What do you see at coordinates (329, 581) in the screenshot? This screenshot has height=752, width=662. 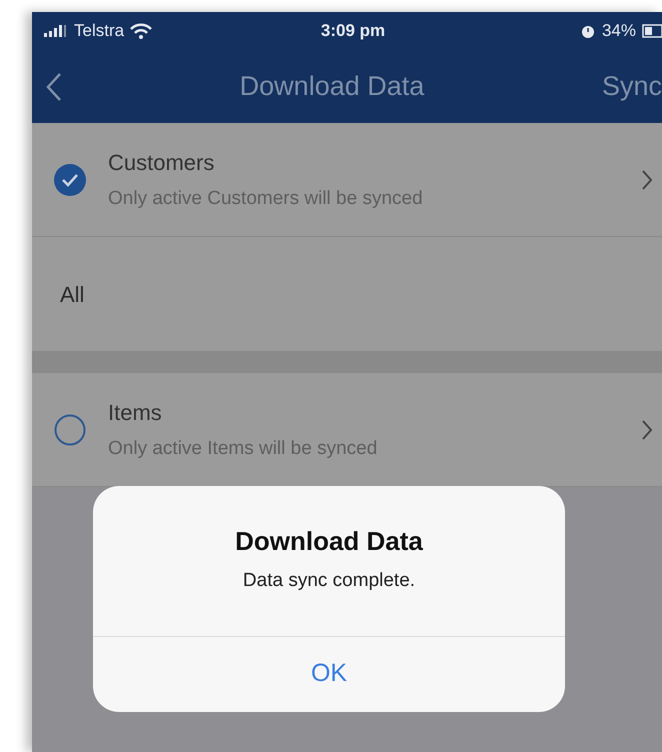 I see `dialog-message: Data sync complete.` at bounding box center [329, 581].